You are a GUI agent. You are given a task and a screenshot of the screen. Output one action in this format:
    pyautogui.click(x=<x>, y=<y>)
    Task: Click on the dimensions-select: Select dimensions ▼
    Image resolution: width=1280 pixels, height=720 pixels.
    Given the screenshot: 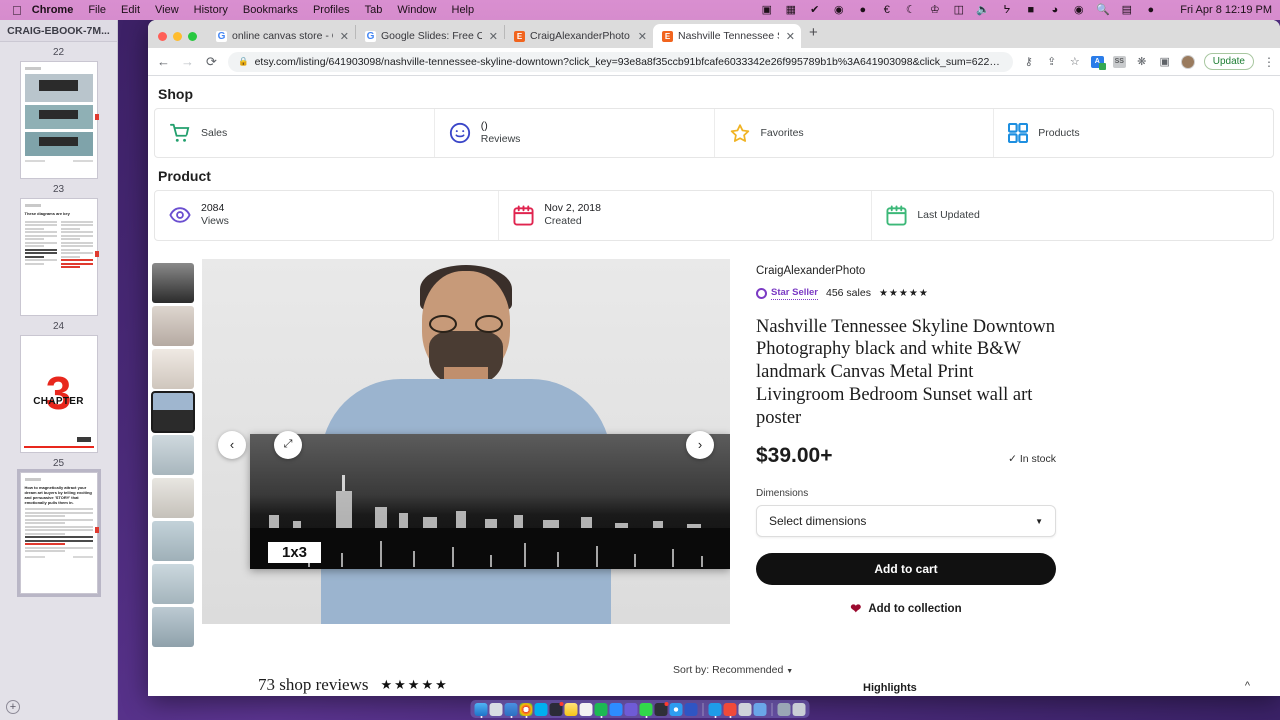 What is the action you would take?
    pyautogui.click(x=906, y=521)
    